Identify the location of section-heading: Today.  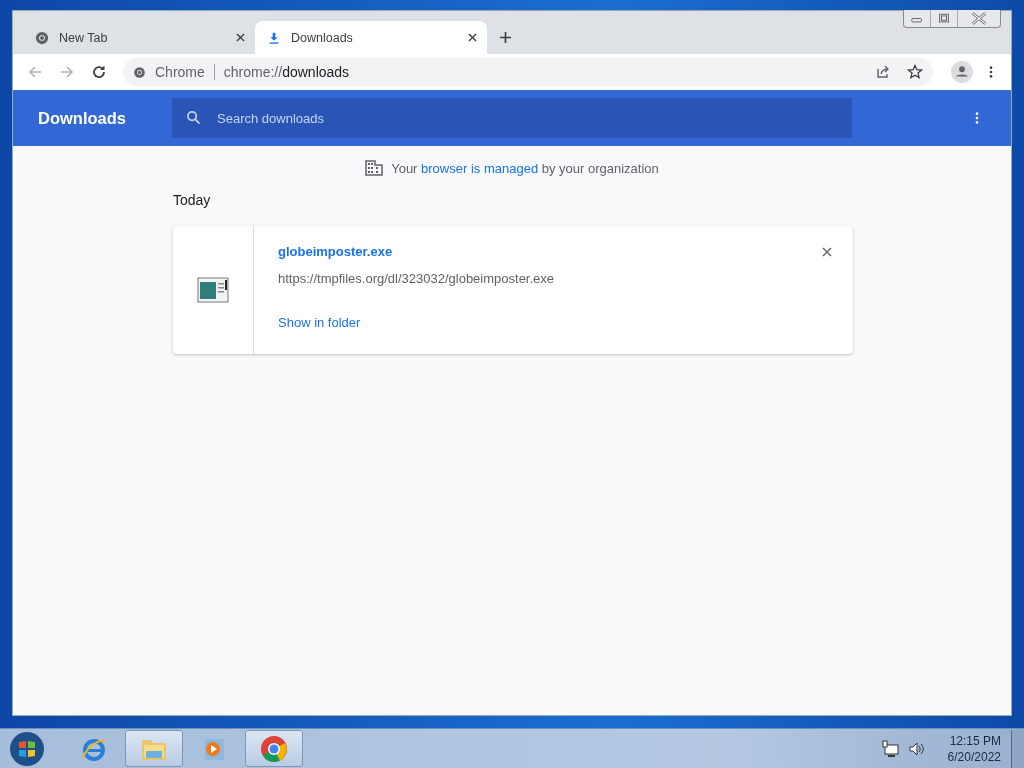
(192, 200).